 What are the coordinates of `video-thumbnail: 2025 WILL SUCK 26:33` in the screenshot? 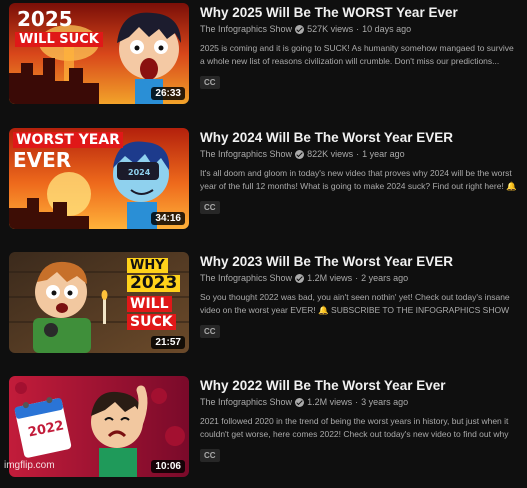 It's located at (99, 53).